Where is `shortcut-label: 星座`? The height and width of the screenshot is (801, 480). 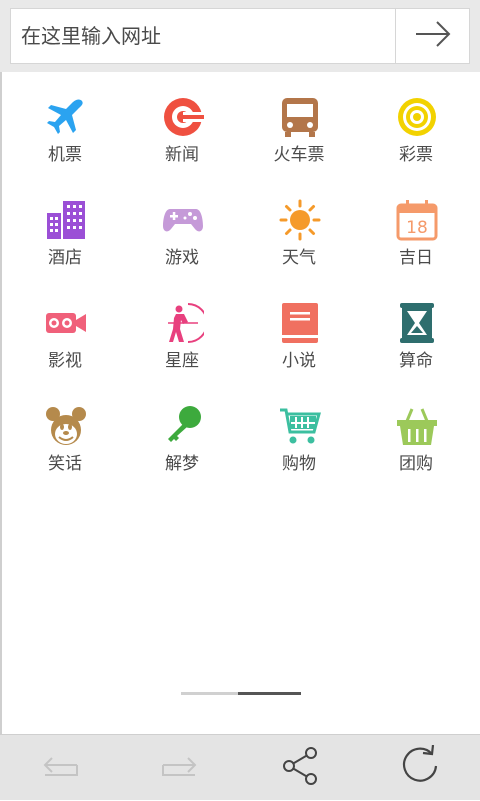 shortcut-label: 星座 is located at coordinates (182, 361).